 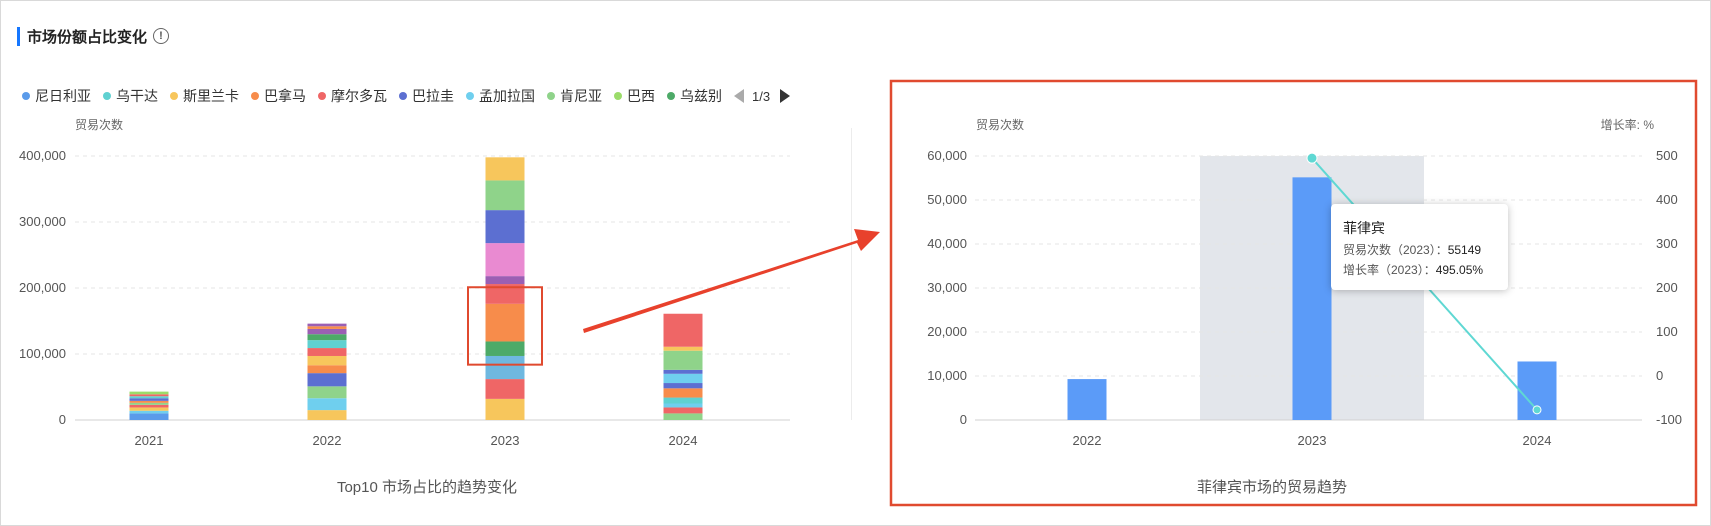 What do you see at coordinates (1000, 124) in the screenshot?
I see `right-ylabel-left: 贸易次数` at bounding box center [1000, 124].